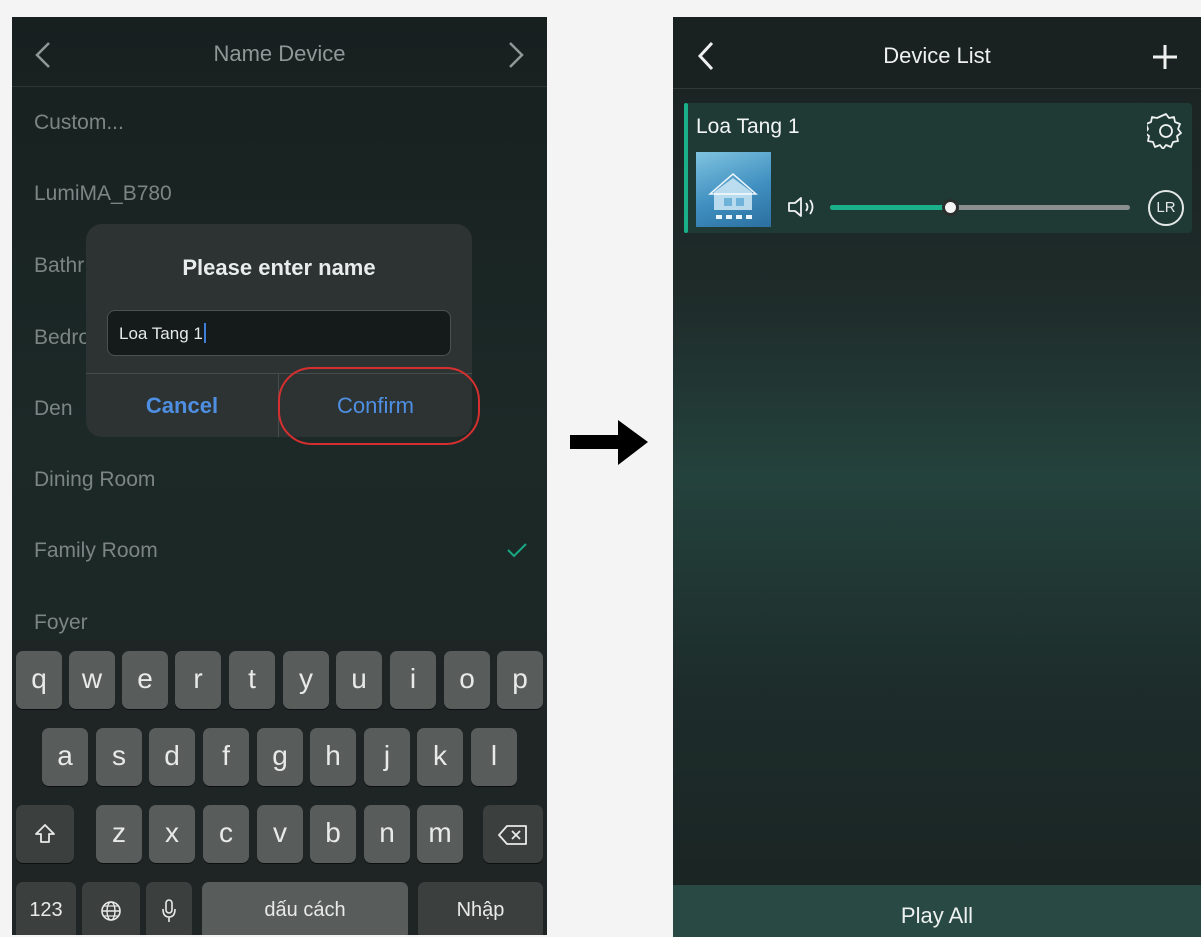 This screenshot has width=1201, height=937. What do you see at coordinates (359, 680) in the screenshot?
I see `key-u: u` at bounding box center [359, 680].